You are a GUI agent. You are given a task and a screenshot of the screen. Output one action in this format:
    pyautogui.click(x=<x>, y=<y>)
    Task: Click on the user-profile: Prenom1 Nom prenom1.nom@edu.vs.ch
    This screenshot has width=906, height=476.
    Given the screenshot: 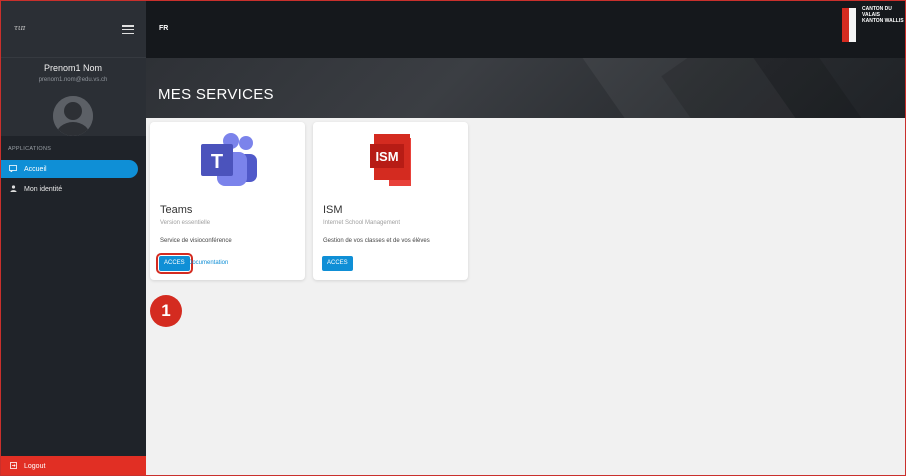 What is the action you would take?
    pyautogui.click(x=73, y=97)
    